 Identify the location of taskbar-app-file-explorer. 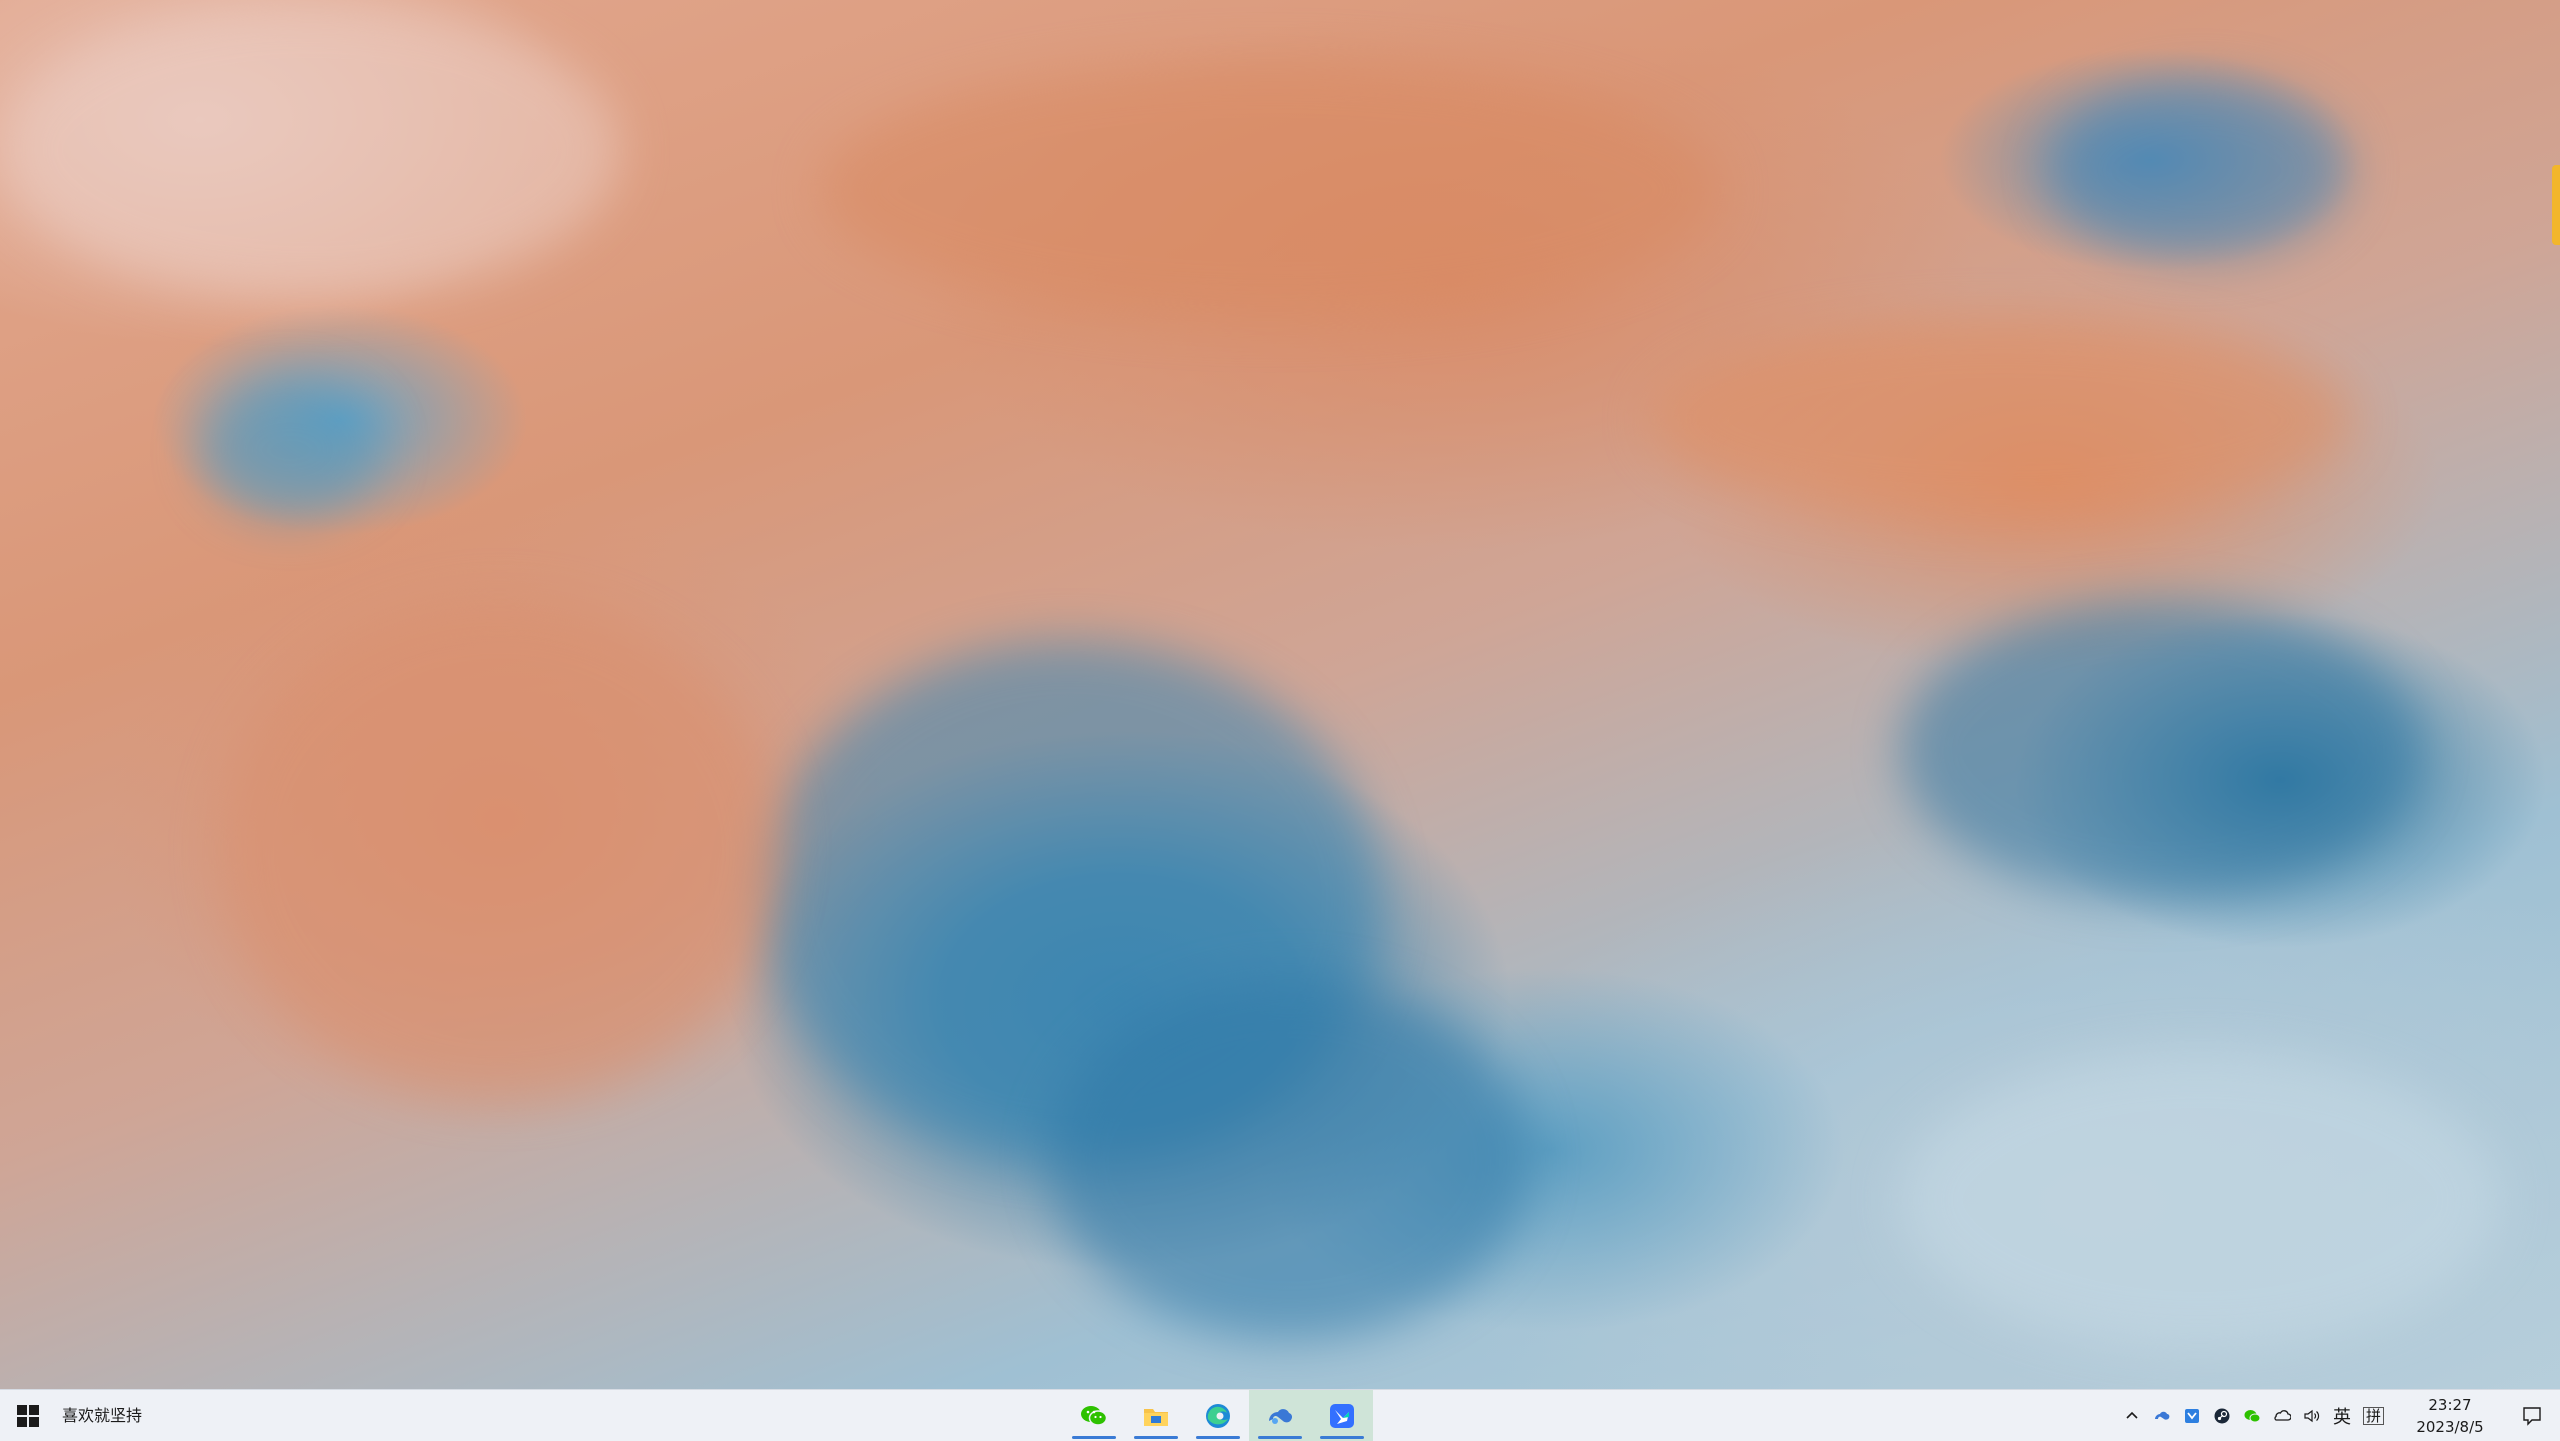
(1156, 1415).